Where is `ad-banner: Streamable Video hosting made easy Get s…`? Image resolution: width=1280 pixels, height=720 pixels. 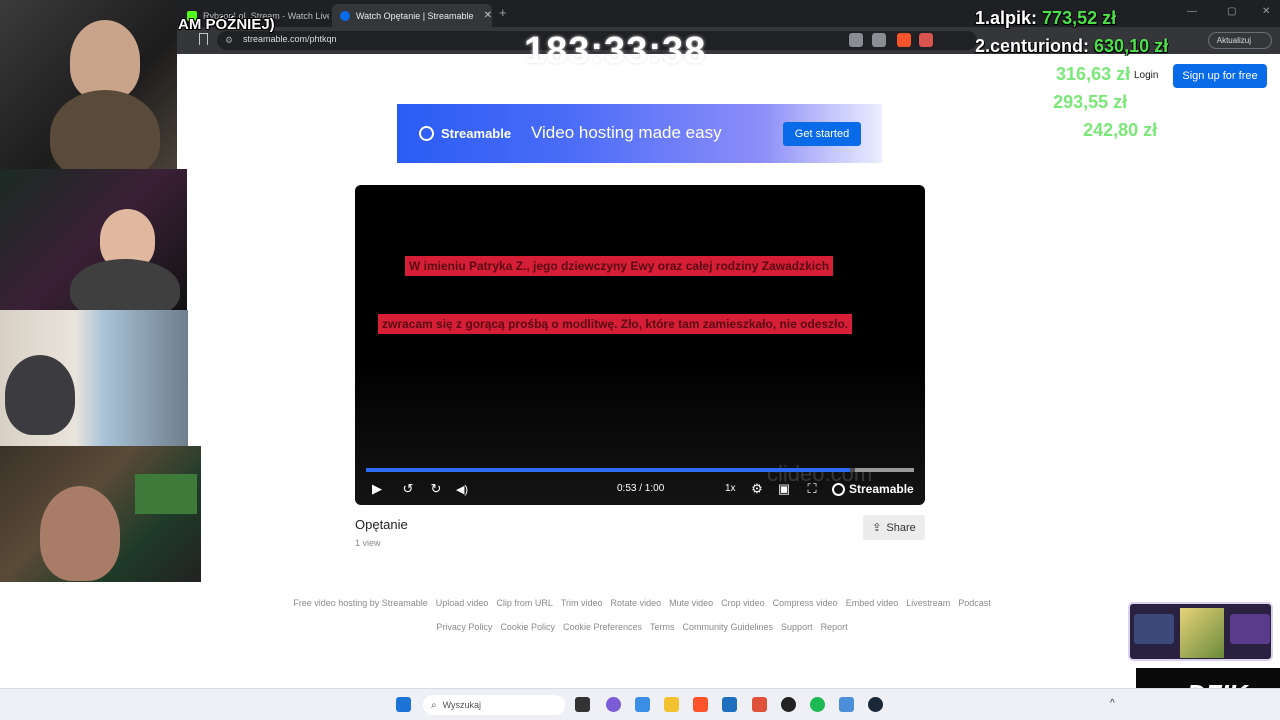 ad-banner: Streamable Video hosting made easy Get s… is located at coordinates (639, 133).